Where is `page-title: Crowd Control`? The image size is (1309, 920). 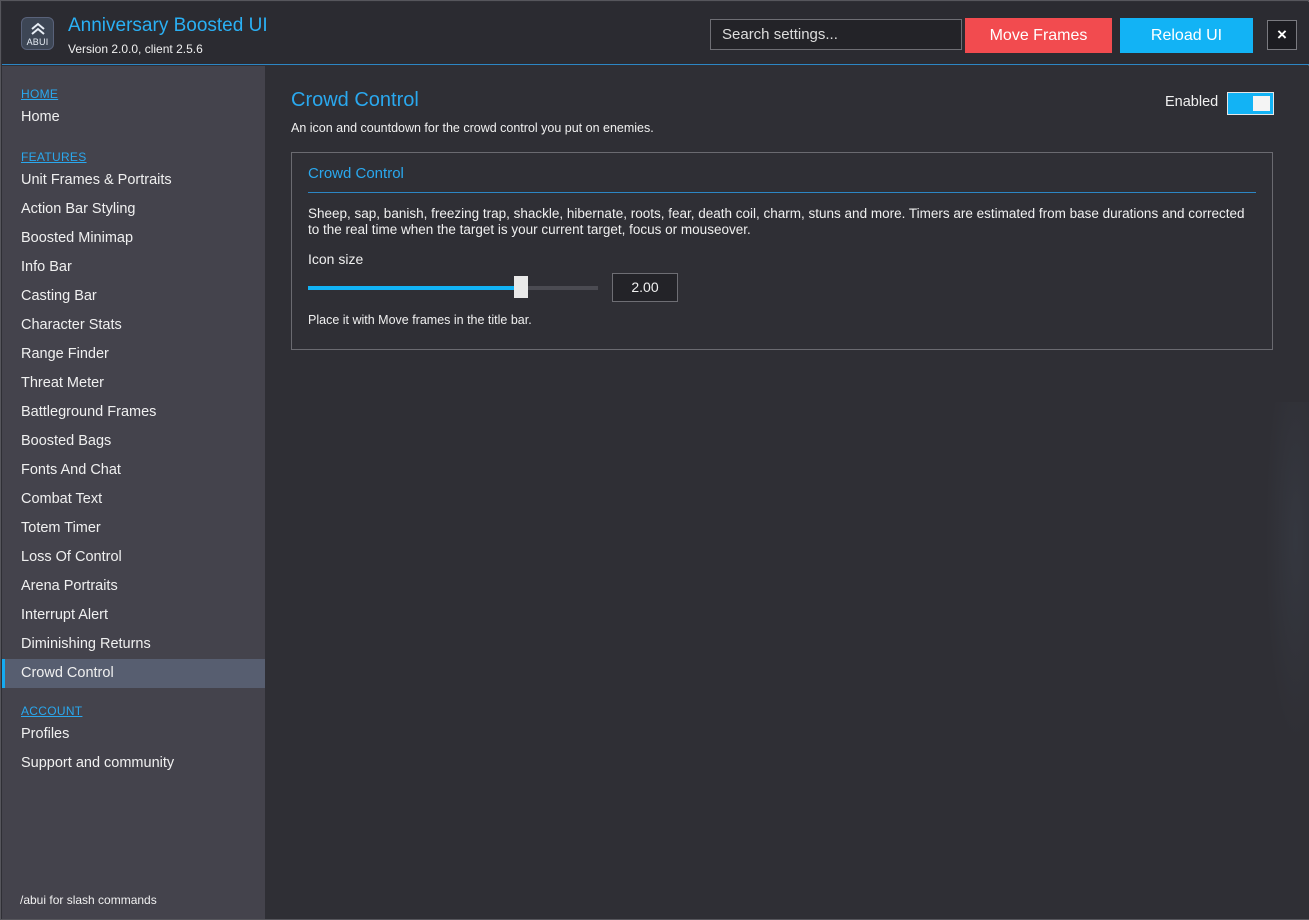 page-title: Crowd Control is located at coordinates (355, 100).